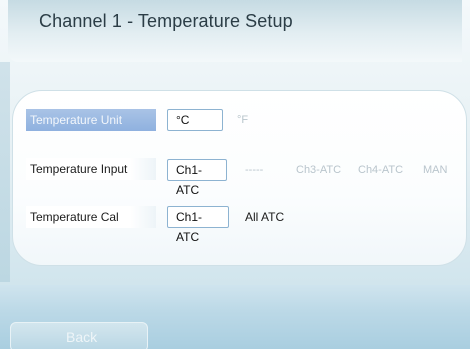 This screenshot has height=349, width=470. I want to click on input-ch2-placeholder: -----, so click(254, 170).